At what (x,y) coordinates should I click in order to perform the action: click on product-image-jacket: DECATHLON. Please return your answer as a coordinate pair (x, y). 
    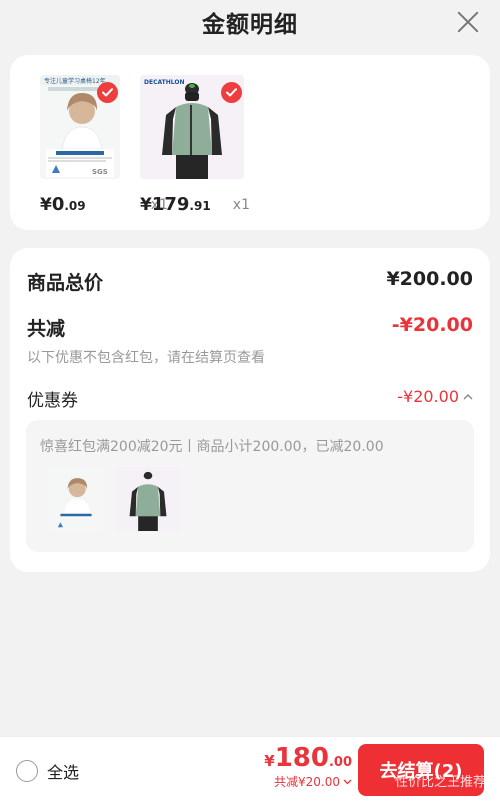
    Looking at the image, I should click on (192, 127).